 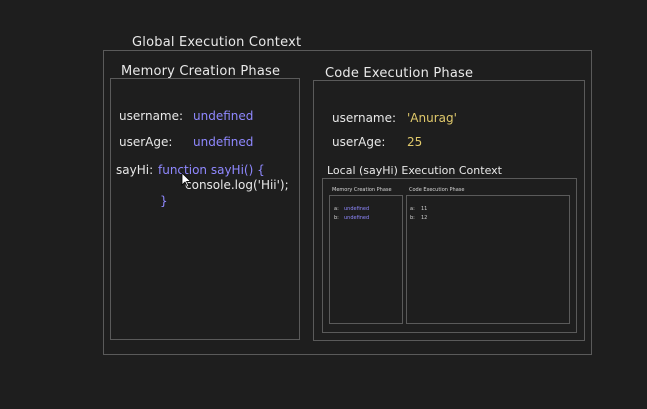 What do you see at coordinates (164, 201) in the screenshot?
I see `memory-sayhi-line3: }` at bounding box center [164, 201].